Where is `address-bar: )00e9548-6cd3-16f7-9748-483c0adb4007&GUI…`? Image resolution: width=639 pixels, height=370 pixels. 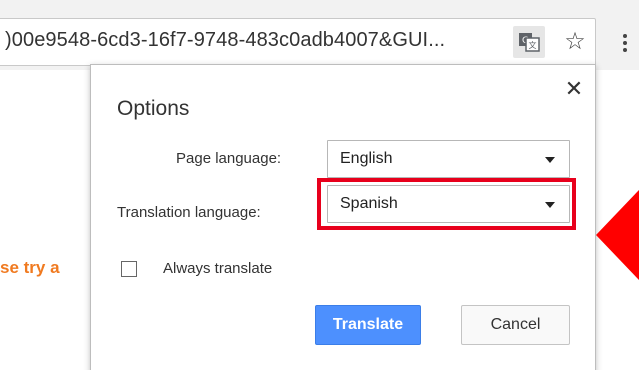
address-bar: )00e9548-6cd3-16f7-9748-483c0adb4007&GUI… is located at coordinates (298, 42).